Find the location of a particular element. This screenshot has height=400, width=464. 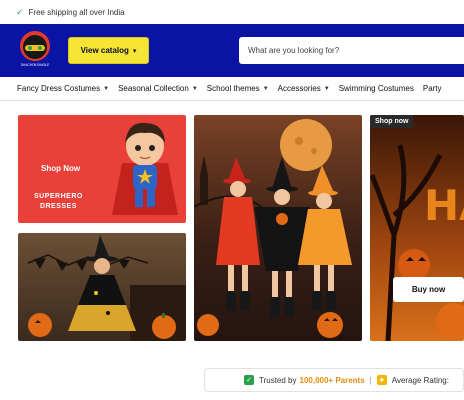

view-catalog-button: View catalog ▾ is located at coordinates (108, 50).